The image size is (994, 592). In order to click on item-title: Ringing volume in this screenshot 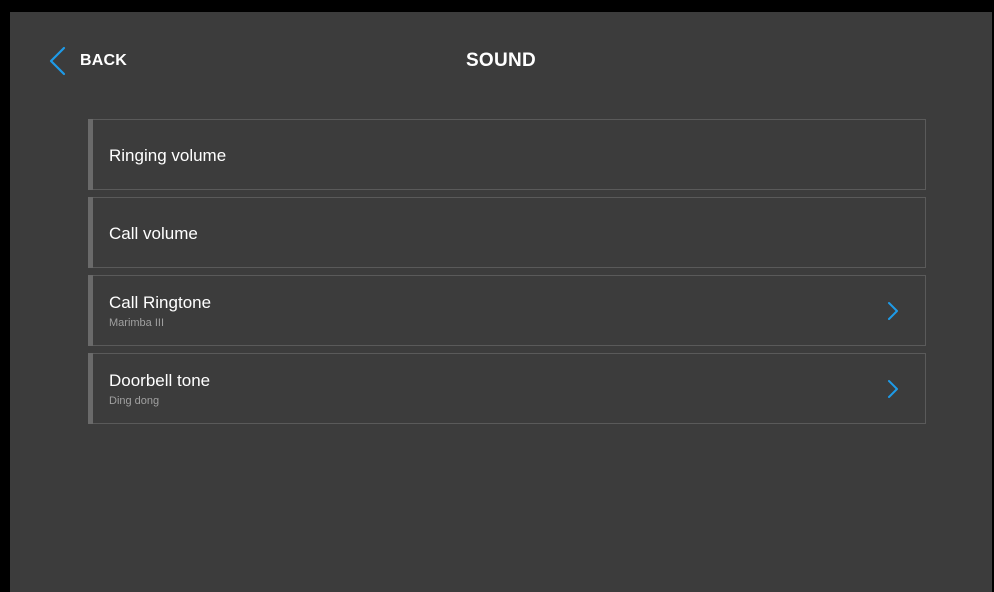, I will do `click(168, 155)`.